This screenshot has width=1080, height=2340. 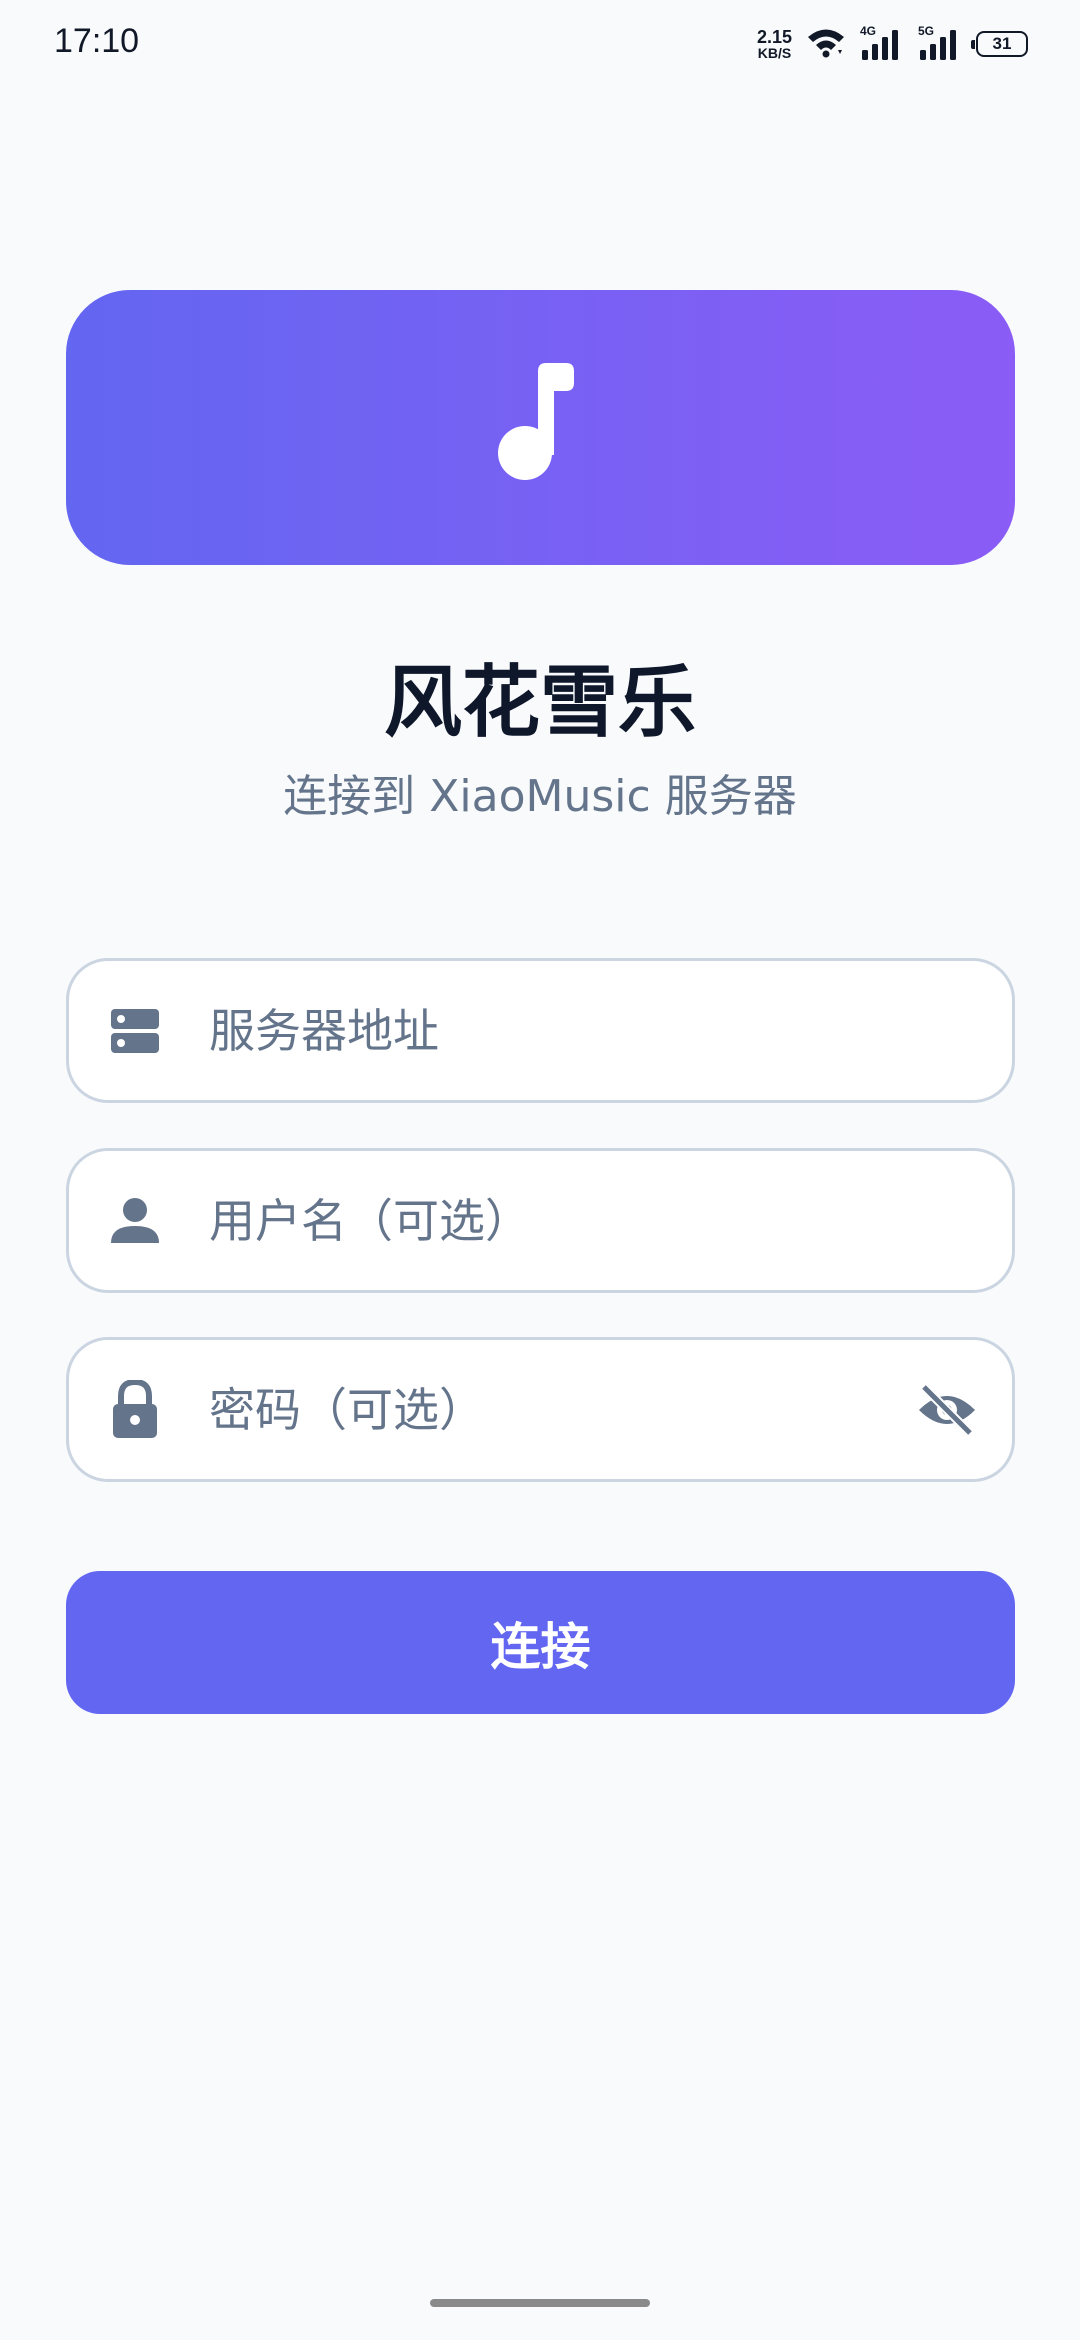 What do you see at coordinates (940, 42) in the screenshot?
I see `signal-5g-icon: 5G` at bounding box center [940, 42].